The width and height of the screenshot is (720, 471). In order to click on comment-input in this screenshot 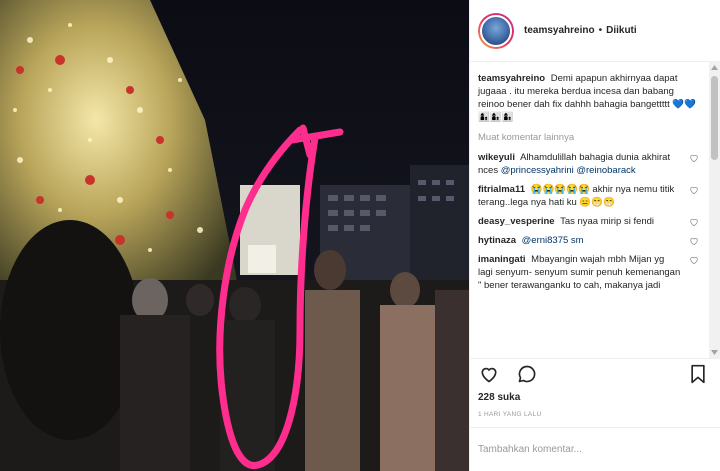, I will do `click(595, 449)`.